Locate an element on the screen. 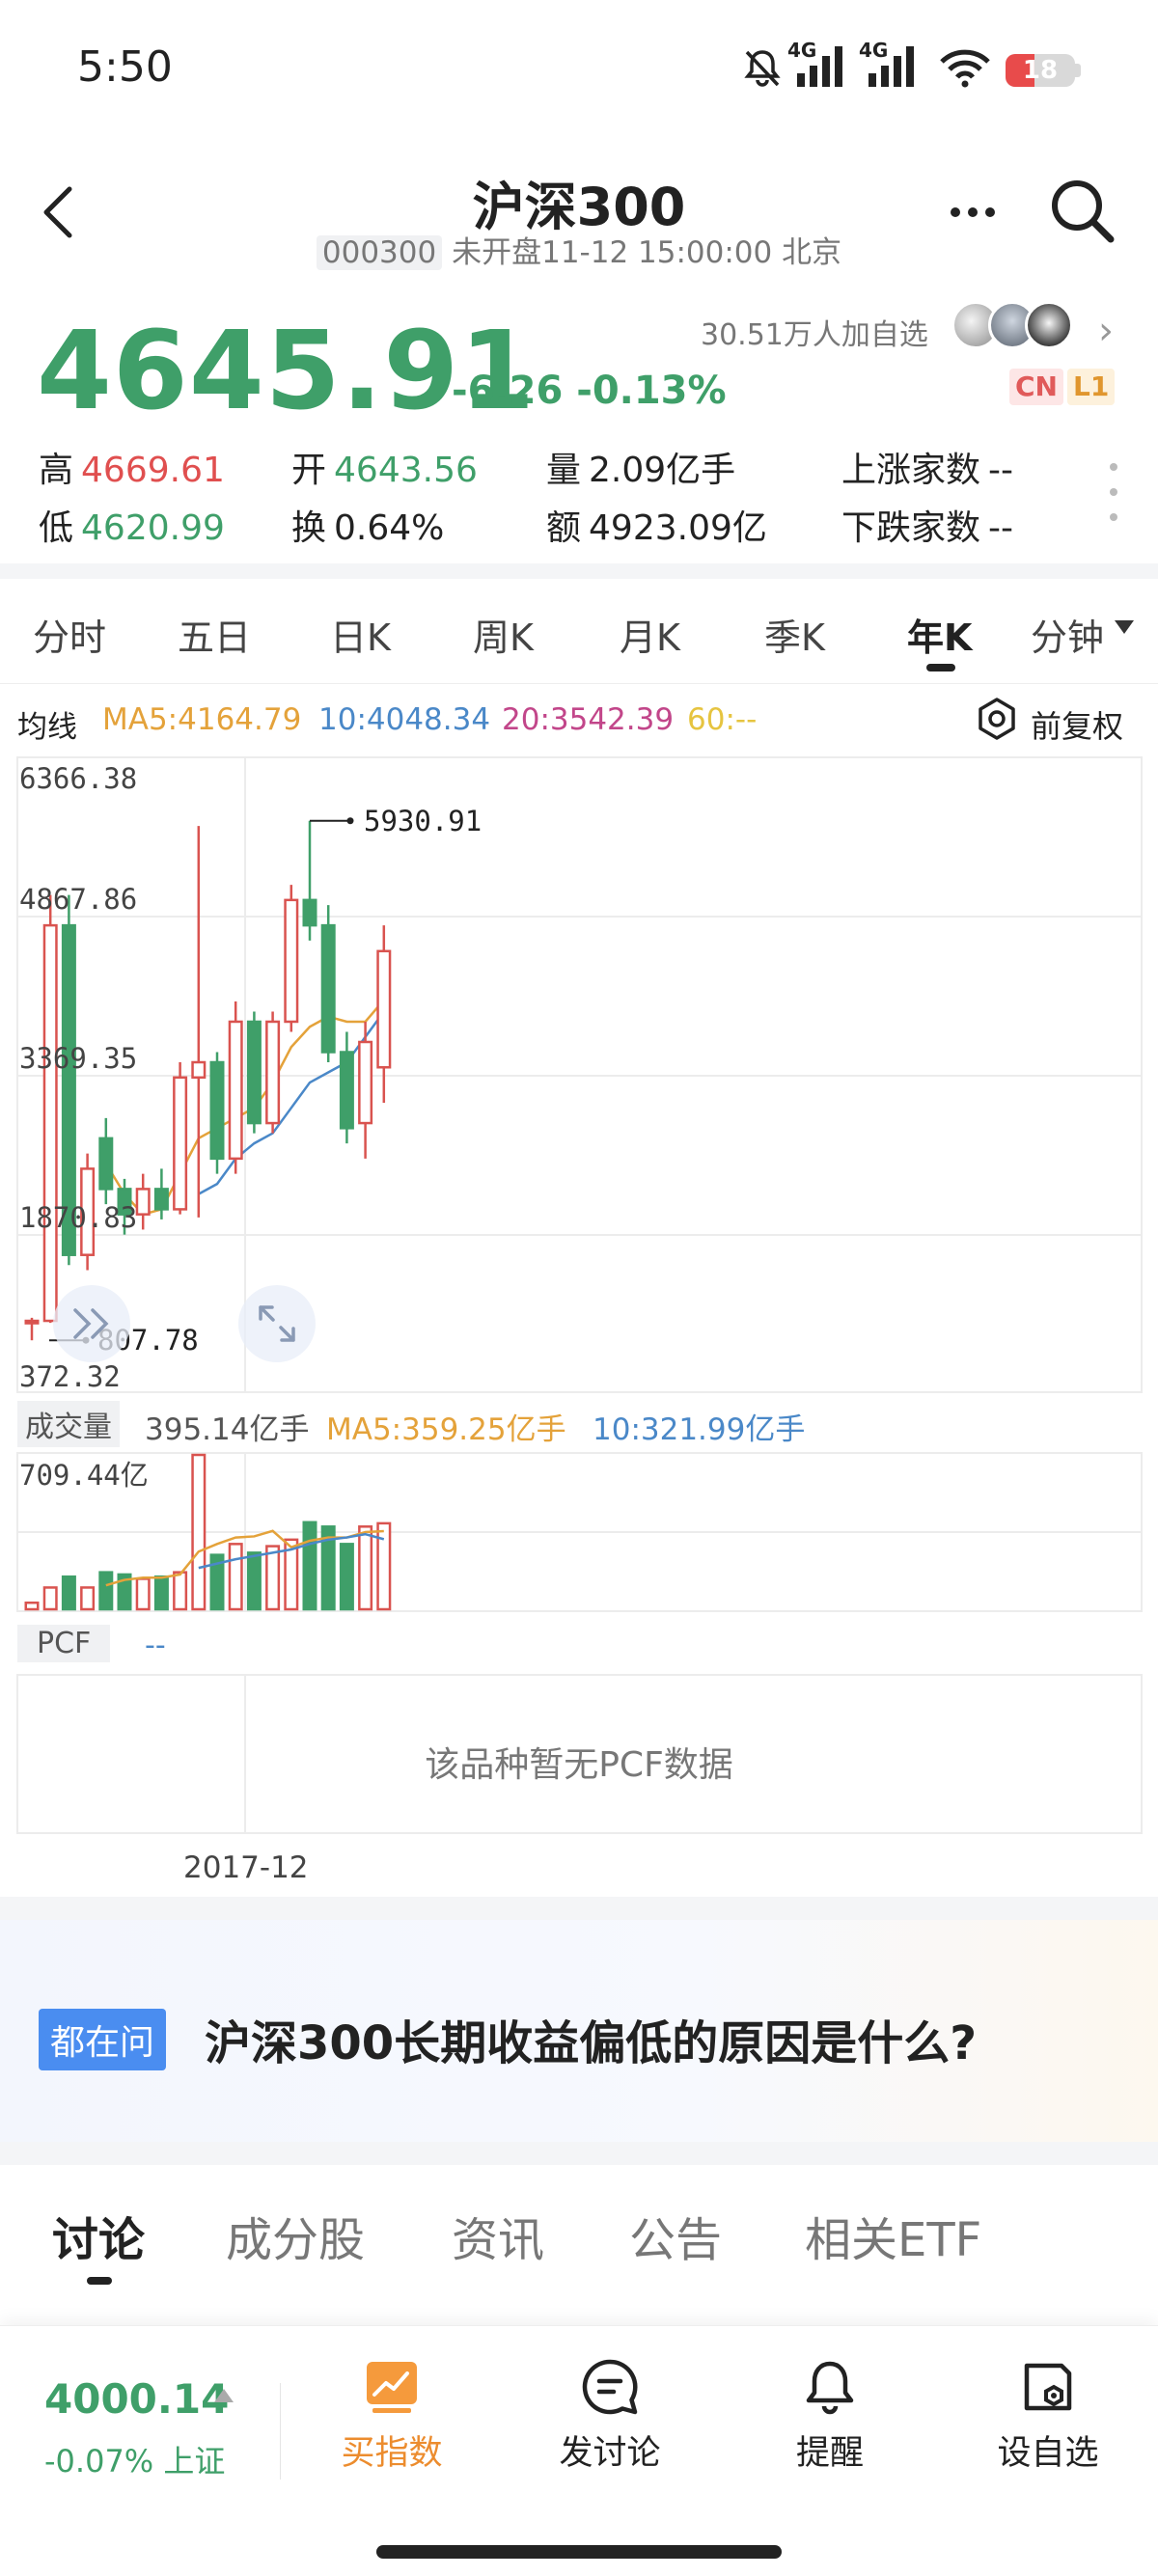  wifi-icon is located at coordinates (965, 68).